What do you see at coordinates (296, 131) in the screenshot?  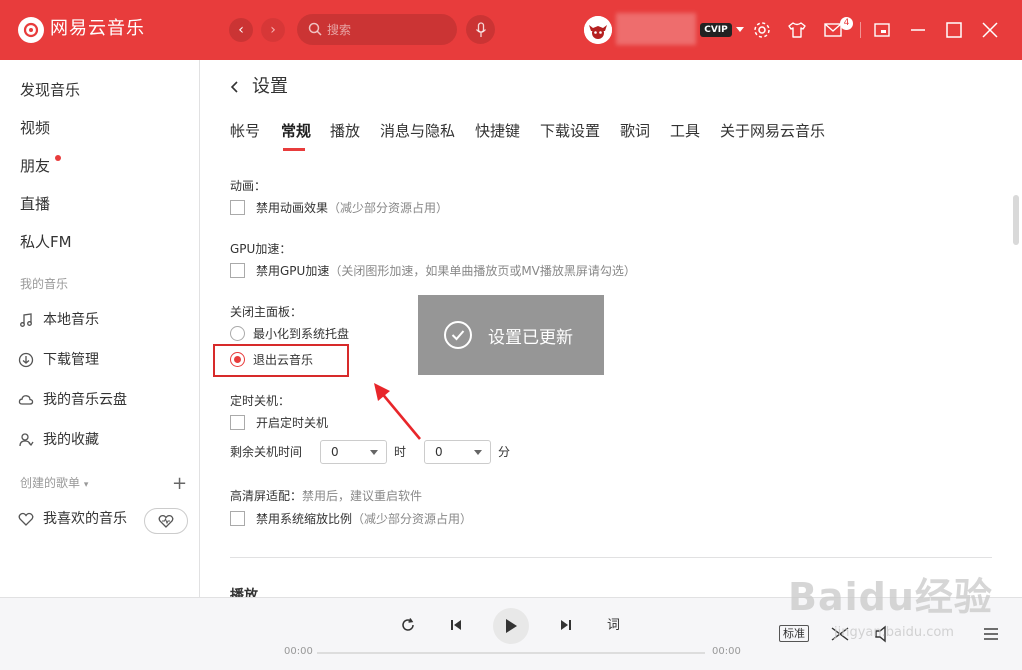 I see `tab-general: 常规` at bounding box center [296, 131].